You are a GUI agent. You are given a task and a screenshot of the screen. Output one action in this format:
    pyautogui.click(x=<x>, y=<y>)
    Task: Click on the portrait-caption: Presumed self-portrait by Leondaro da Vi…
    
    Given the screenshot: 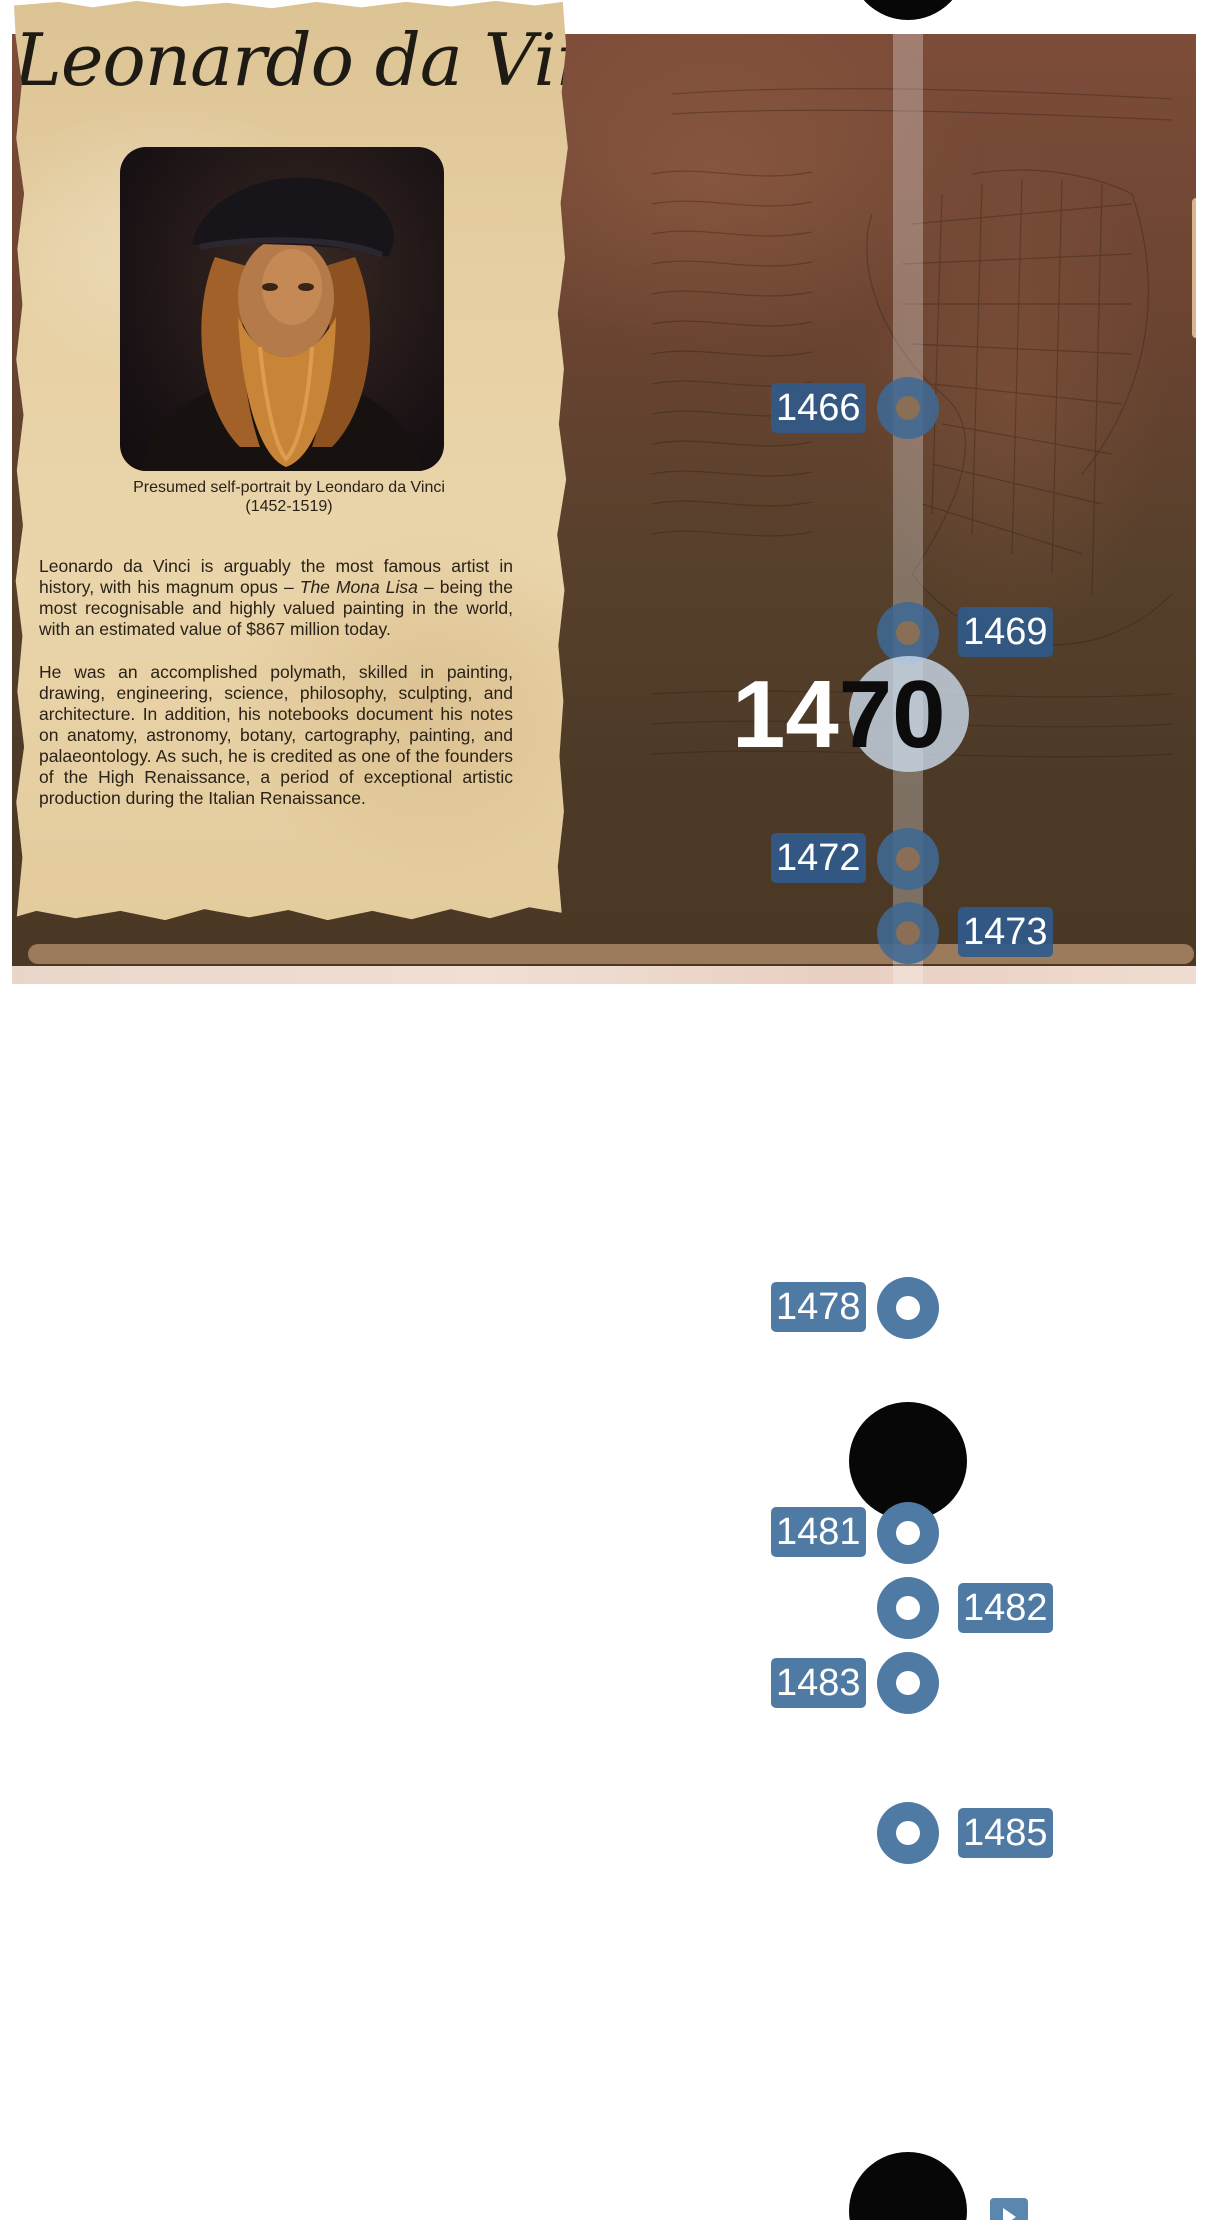 What is the action you would take?
    pyautogui.click(x=289, y=497)
    